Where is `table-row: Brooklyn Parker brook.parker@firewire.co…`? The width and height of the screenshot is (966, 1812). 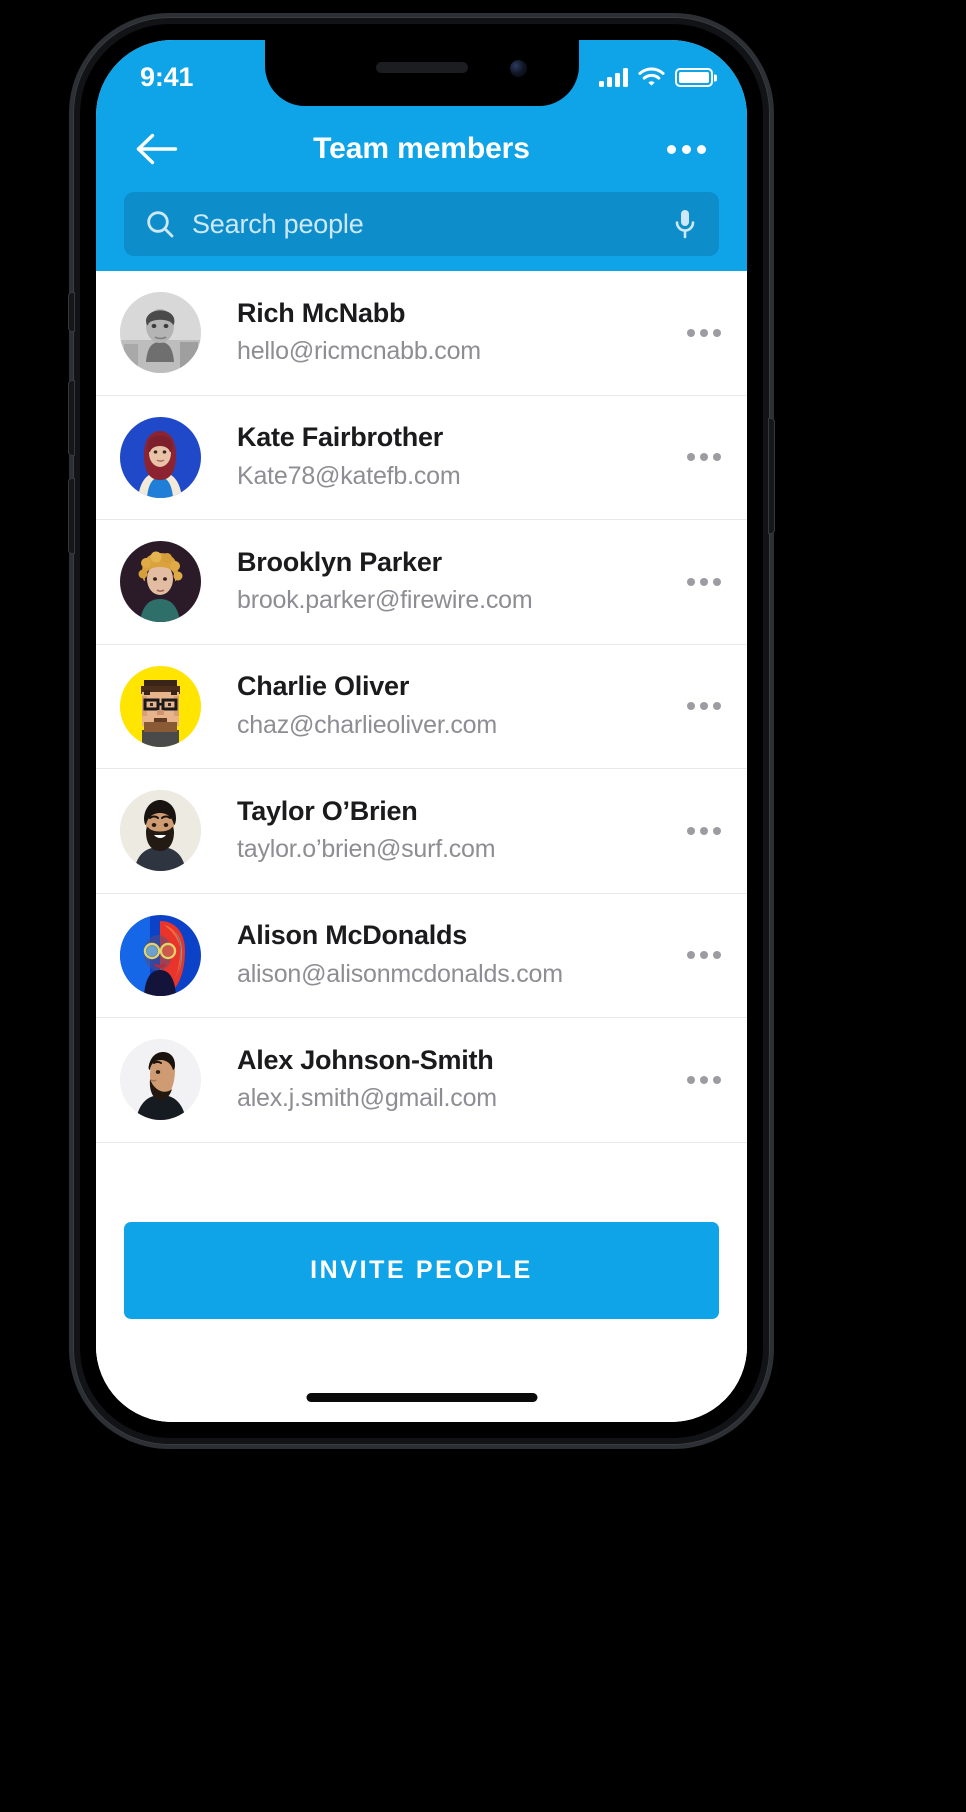 table-row: Brooklyn Parker brook.parker@firewire.co… is located at coordinates (421, 582).